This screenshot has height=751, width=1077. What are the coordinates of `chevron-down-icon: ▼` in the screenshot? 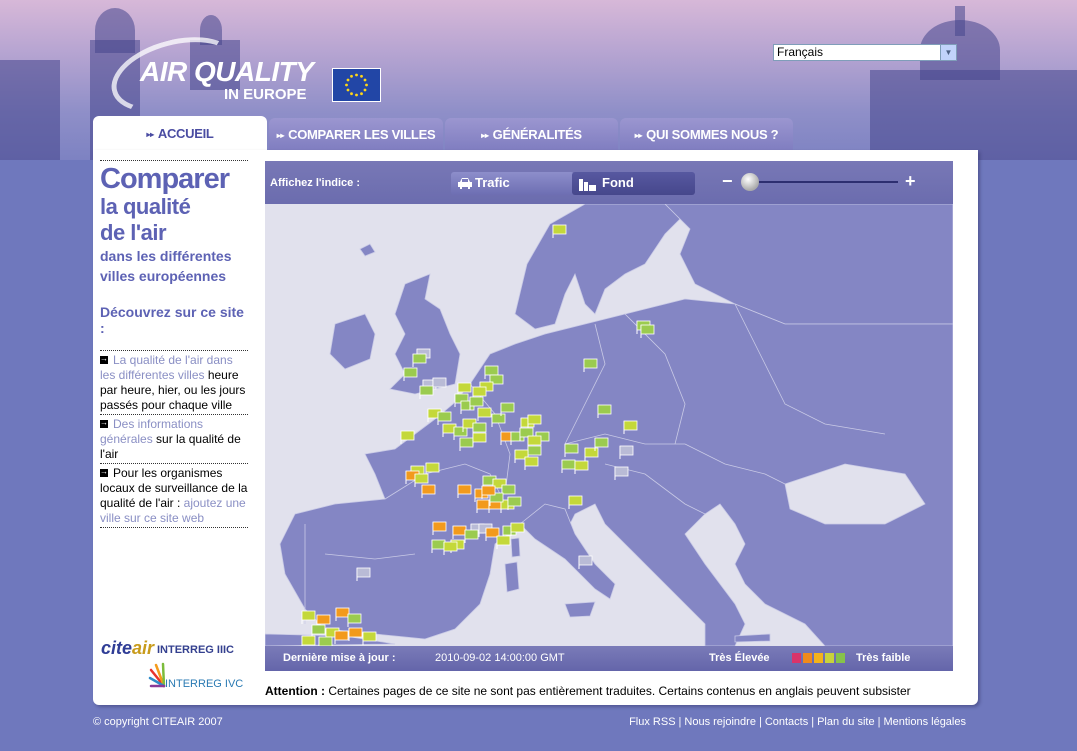 It's located at (948, 52).